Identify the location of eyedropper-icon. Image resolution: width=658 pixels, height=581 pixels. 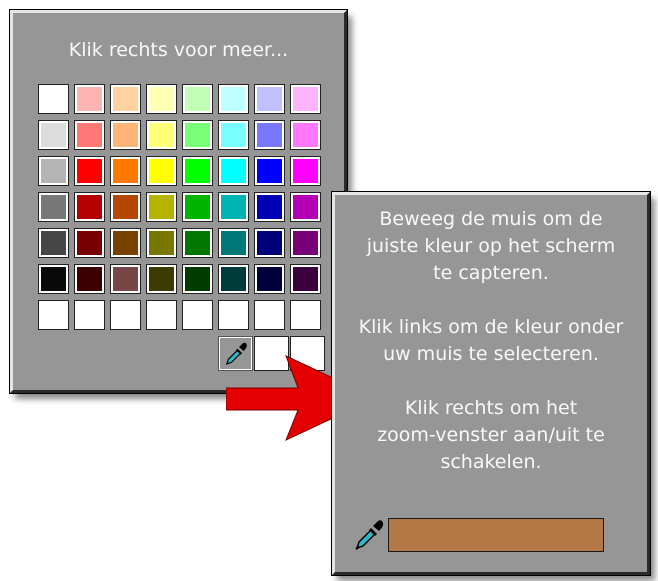
(369, 535).